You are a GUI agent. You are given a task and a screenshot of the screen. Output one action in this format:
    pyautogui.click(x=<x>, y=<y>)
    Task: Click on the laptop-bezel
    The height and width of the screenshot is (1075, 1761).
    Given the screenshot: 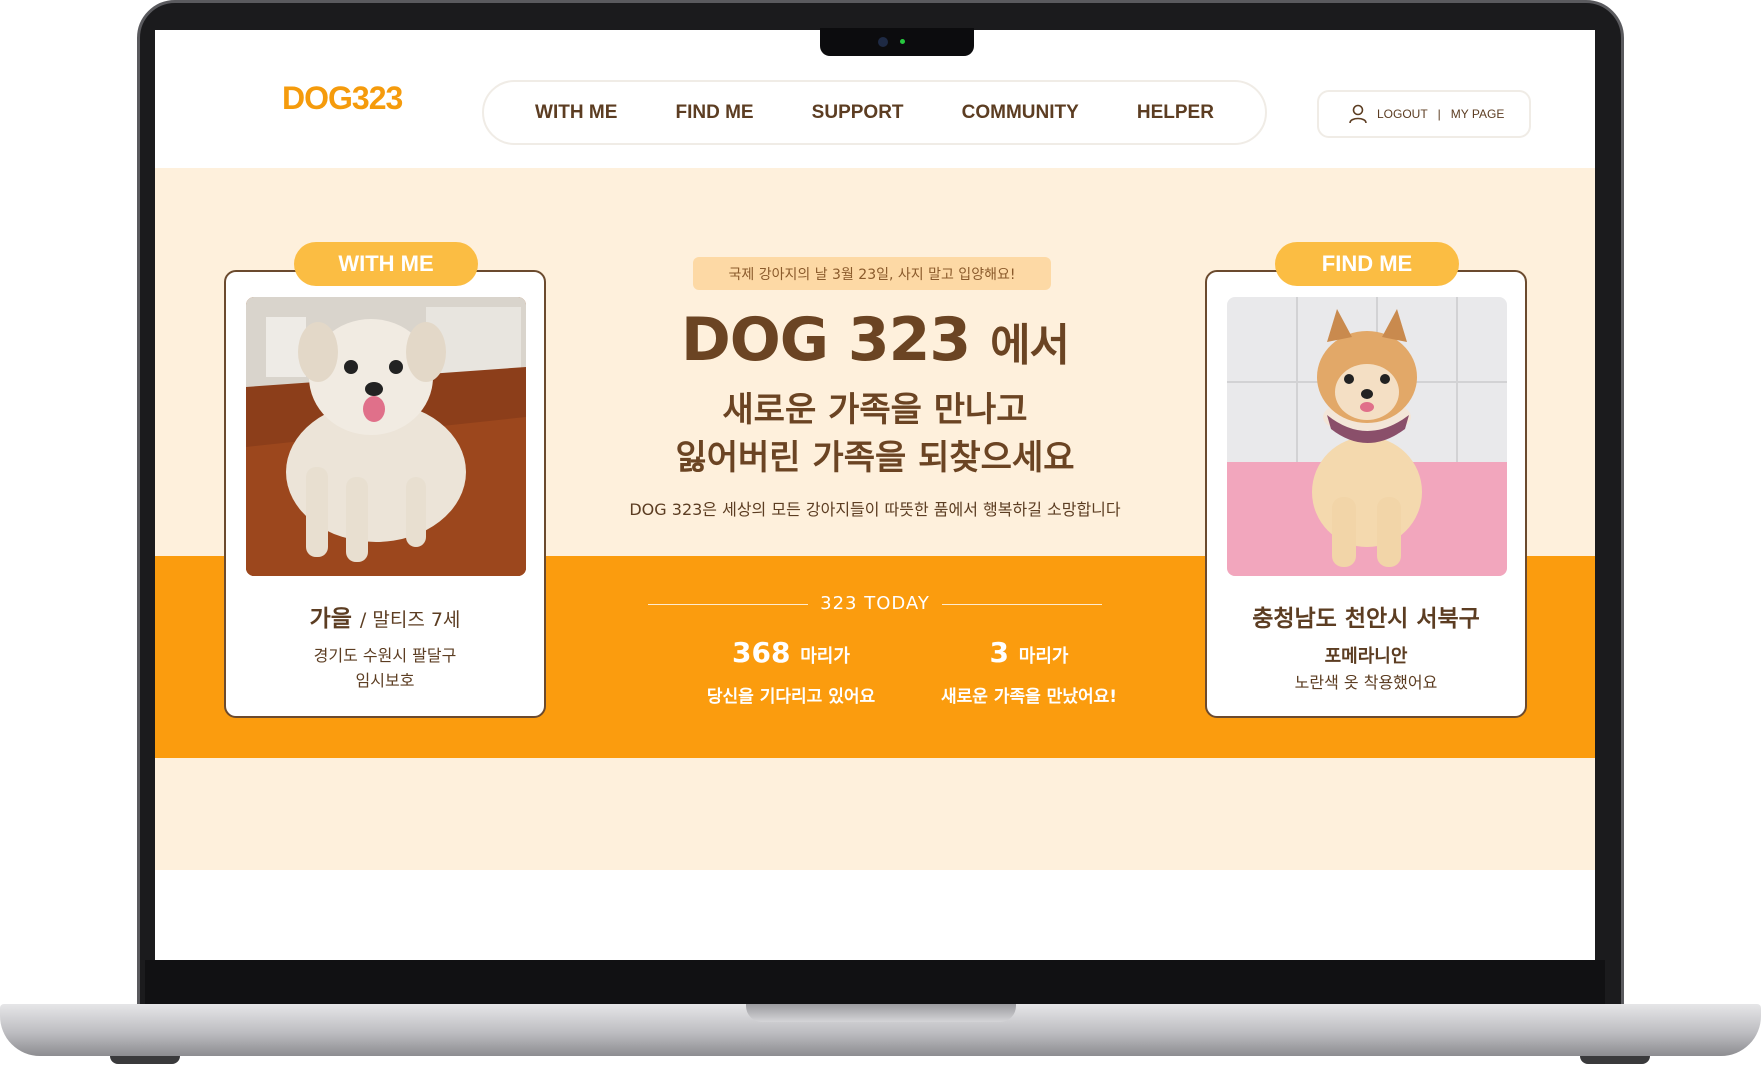 What is the action you would take?
    pyautogui.click(x=875, y=982)
    